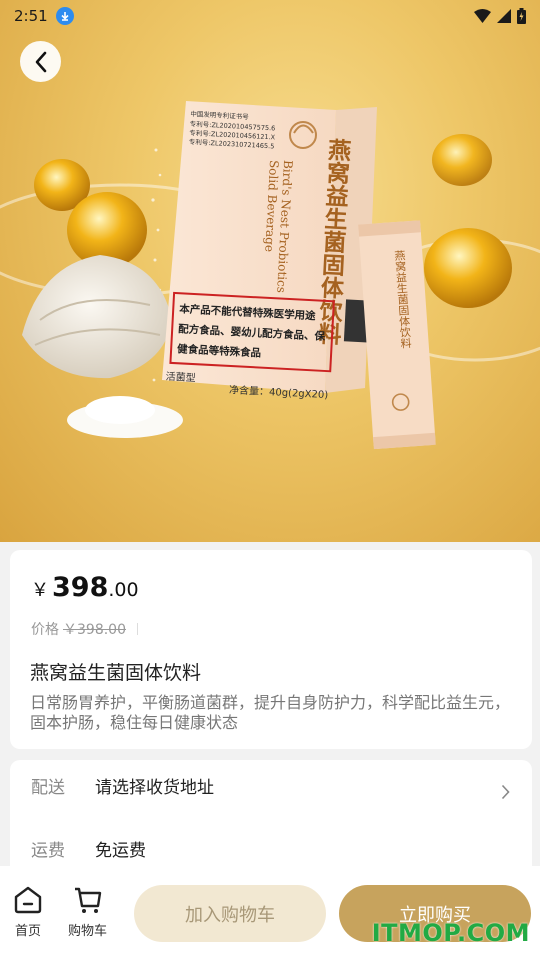  Describe the element at coordinates (80, 587) in the screenshot. I see `price-integer: 398` at that location.